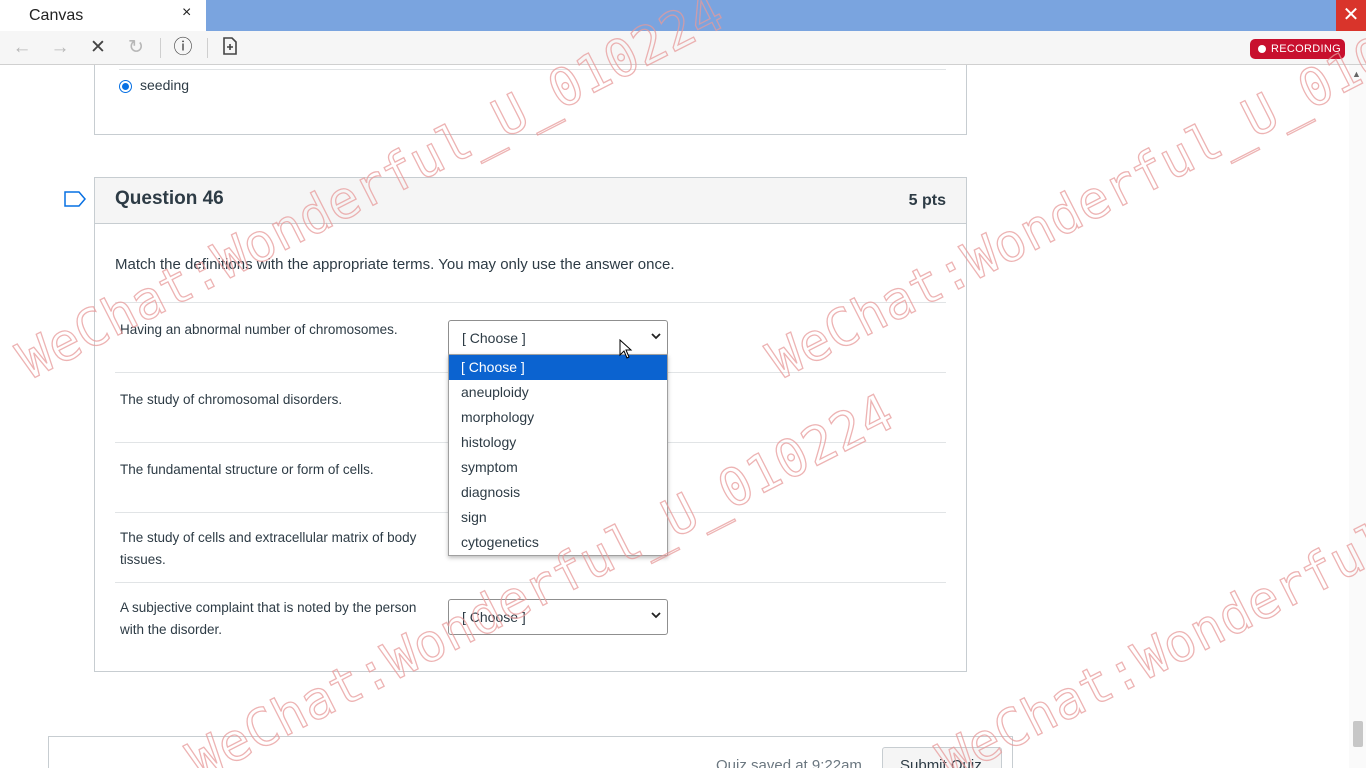 The image size is (1366, 768). Describe the element at coordinates (558, 392) in the screenshot. I see `dropdown-option: aneuploidy` at that location.